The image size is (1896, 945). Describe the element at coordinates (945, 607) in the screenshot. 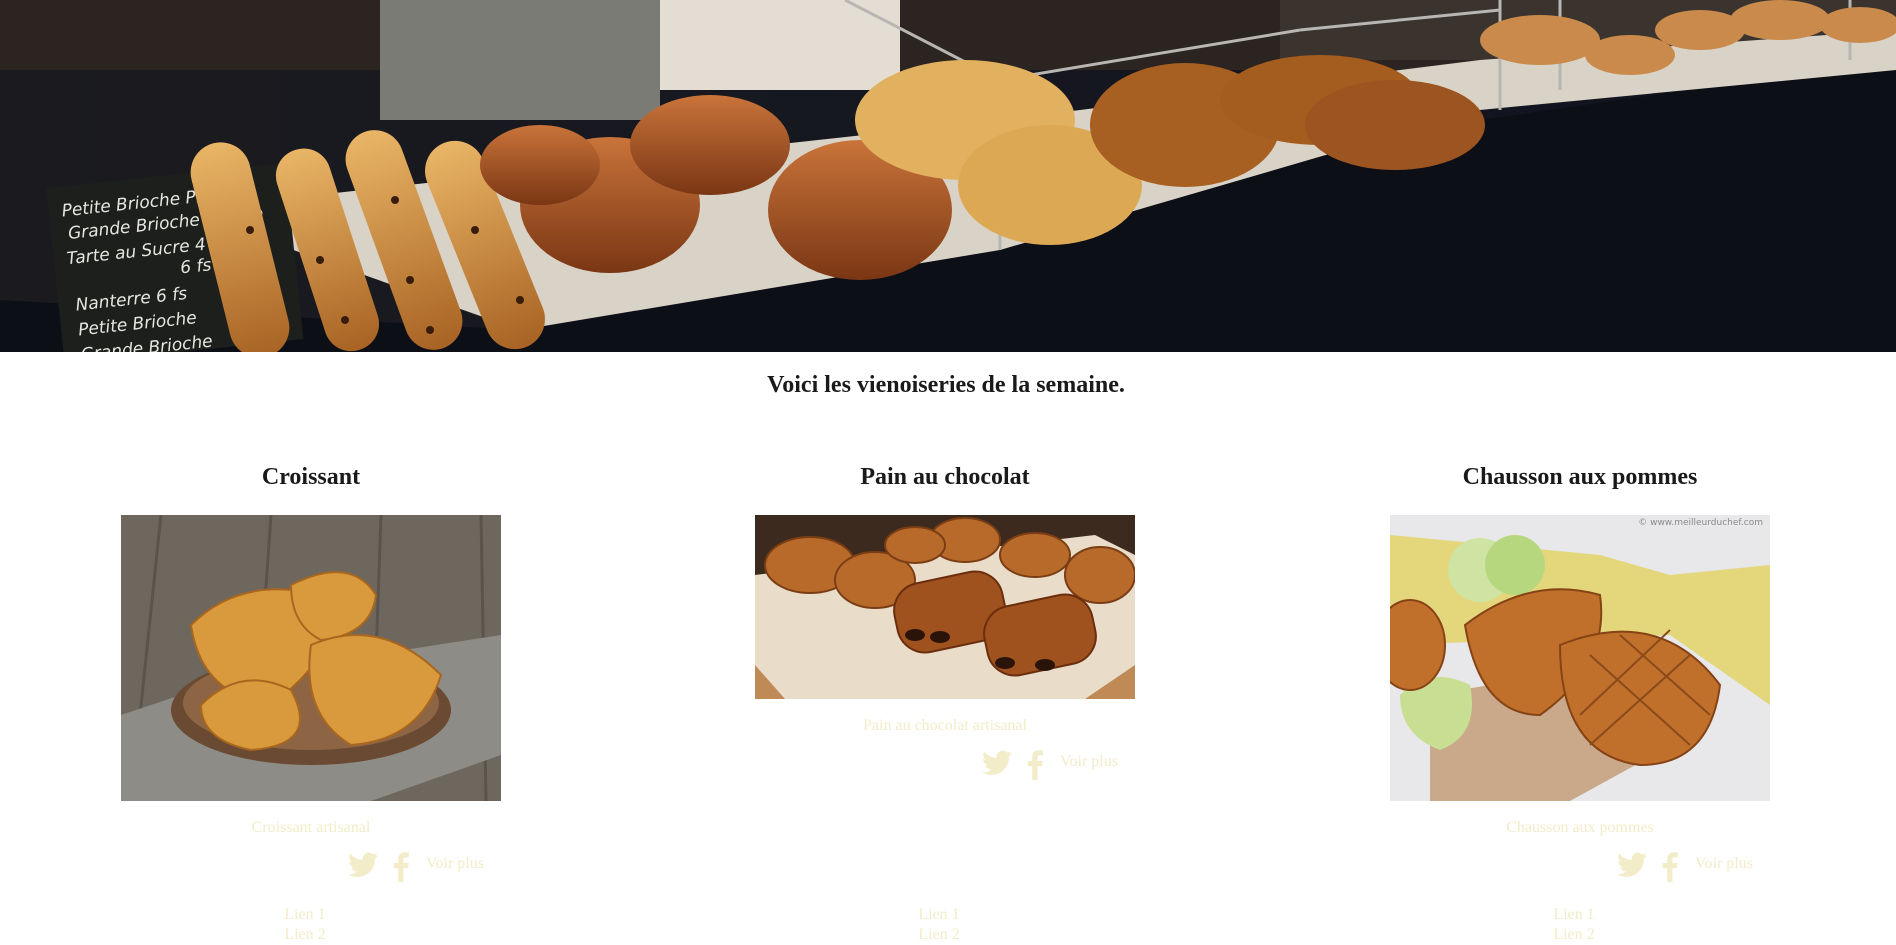

I see `pain-au-chocolat-photo` at that location.